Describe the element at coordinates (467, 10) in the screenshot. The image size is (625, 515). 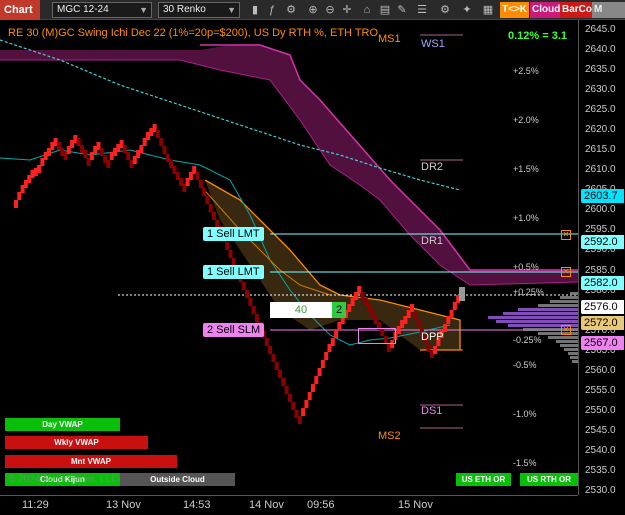
I see `pin-icon: ✦` at that location.